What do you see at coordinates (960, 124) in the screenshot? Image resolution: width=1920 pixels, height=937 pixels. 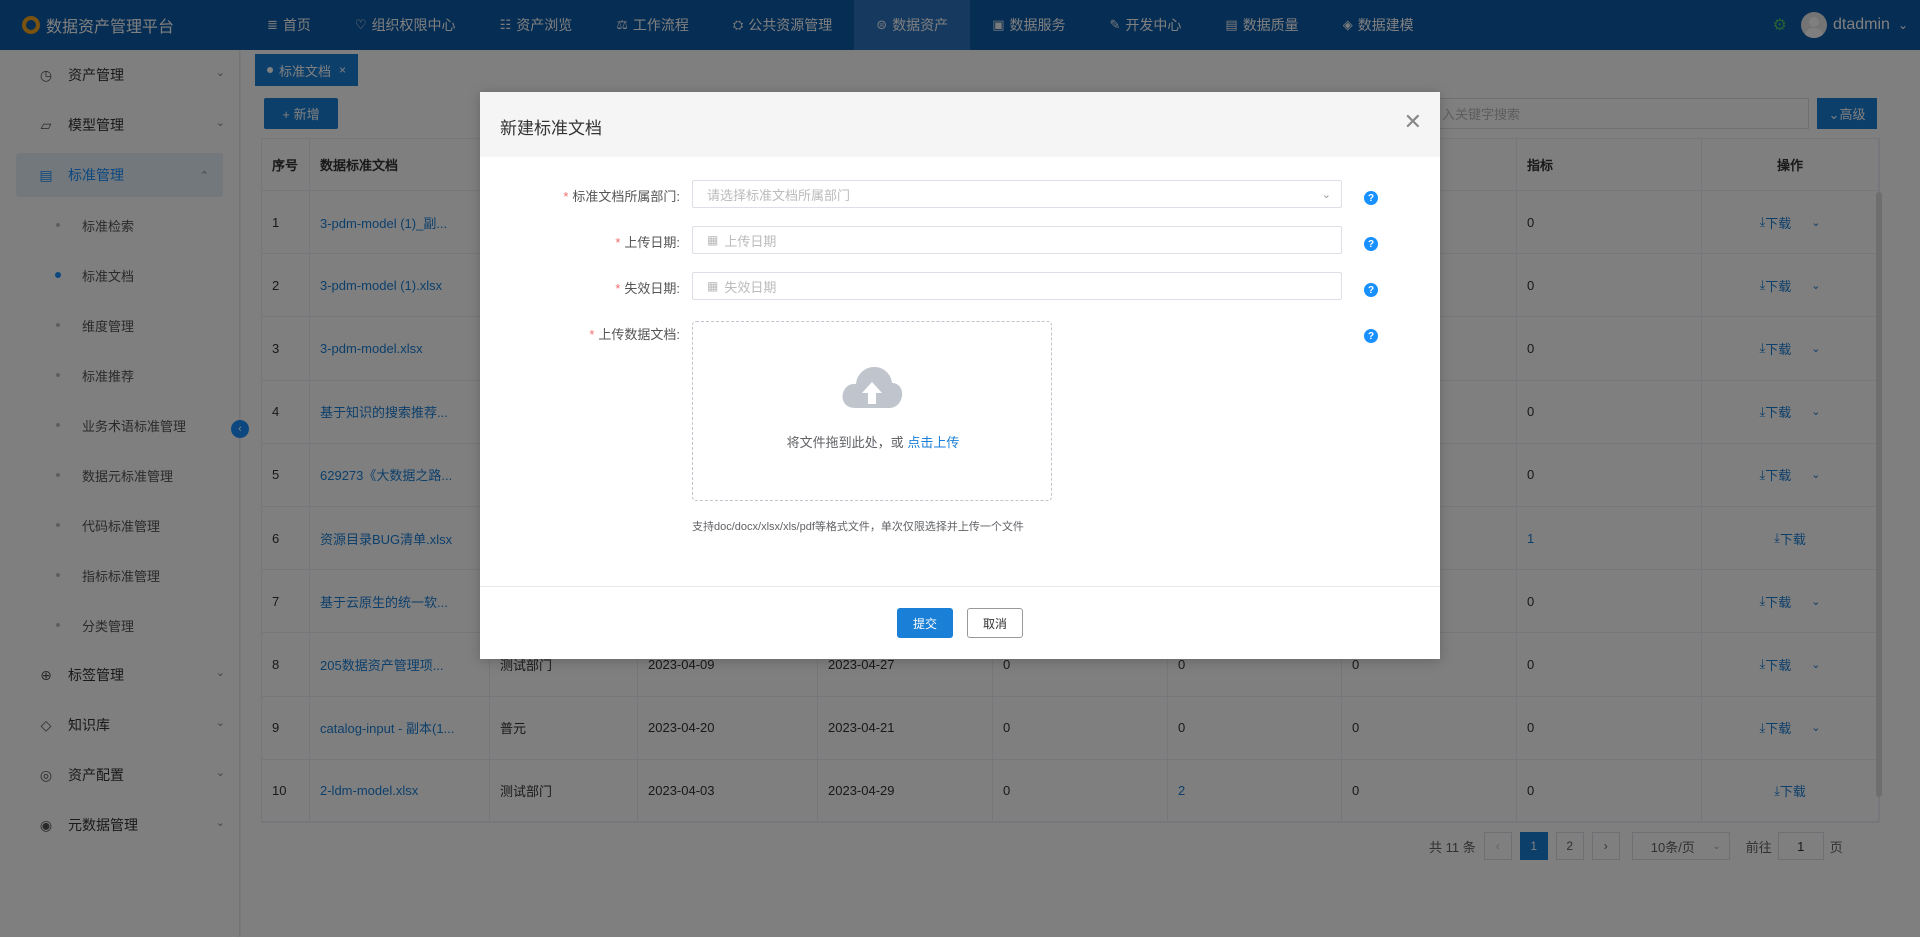 I see `dialog-header: 新建标准文档 ✕` at bounding box center [960, 124].